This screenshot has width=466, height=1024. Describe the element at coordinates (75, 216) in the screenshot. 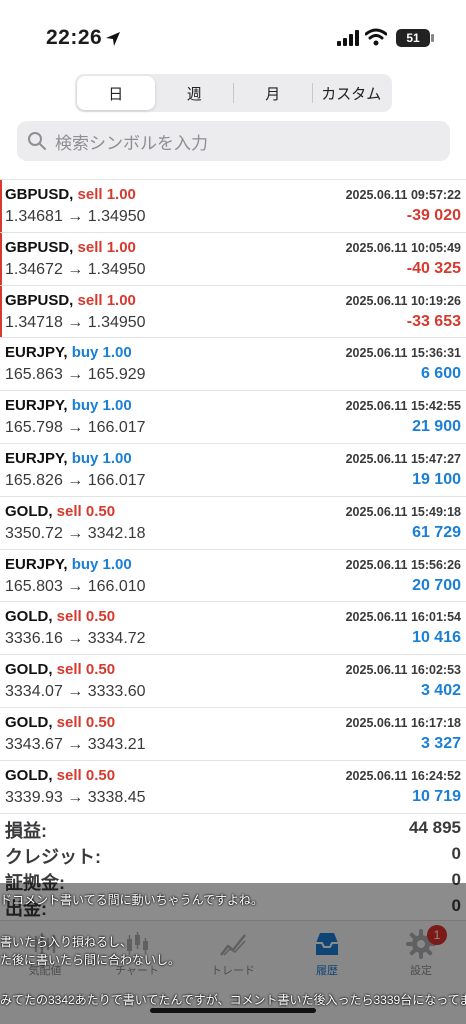

I see `trade-prices: 1.34681 → 1.34950` at that location.